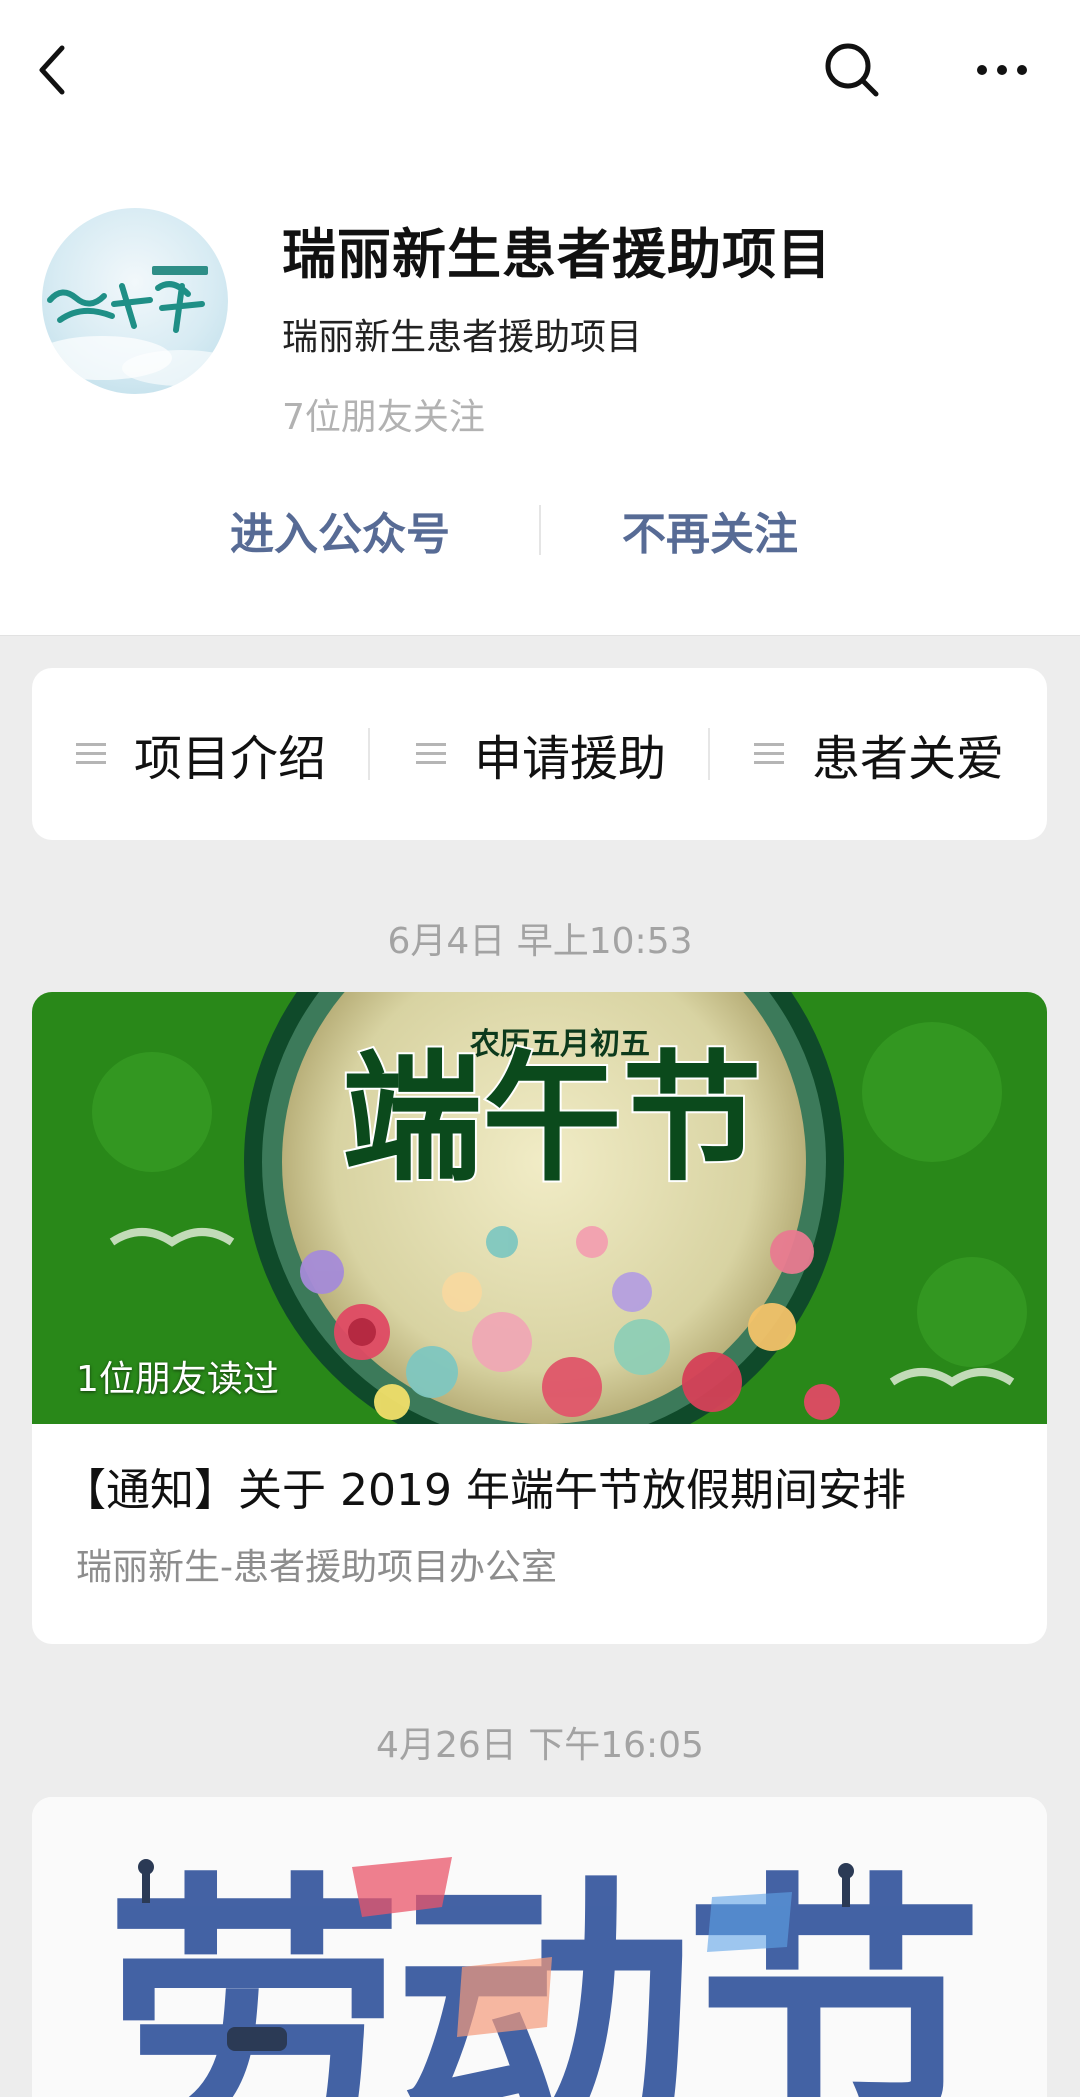 The image size is (1080, 2097). I want to click on article-source: 瑞丽新生-患者援助项目办公室, so click(316, 1567).